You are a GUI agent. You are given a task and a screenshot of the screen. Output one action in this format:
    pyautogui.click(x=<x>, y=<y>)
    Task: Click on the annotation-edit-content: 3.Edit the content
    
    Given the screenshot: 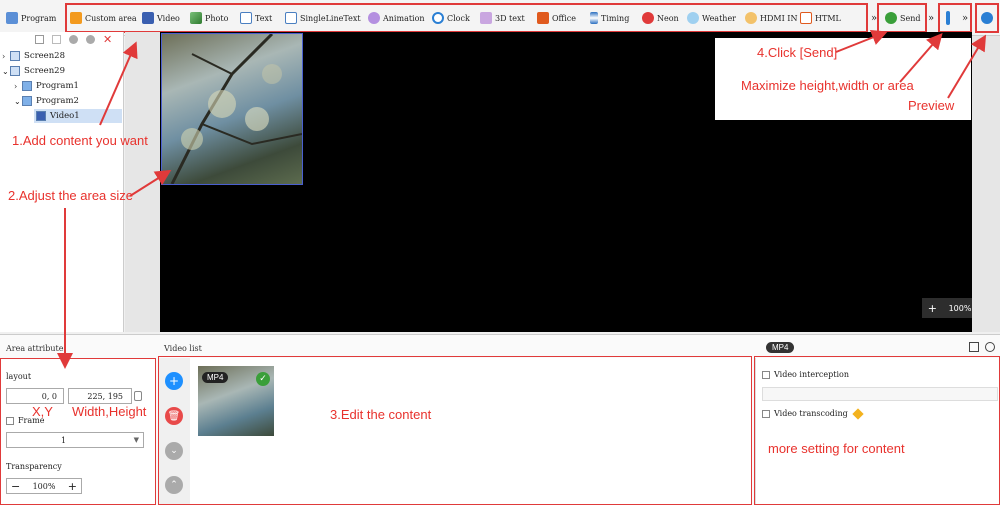 What is the action you would take?
    pyautogui.click(x=381, y=414)
    